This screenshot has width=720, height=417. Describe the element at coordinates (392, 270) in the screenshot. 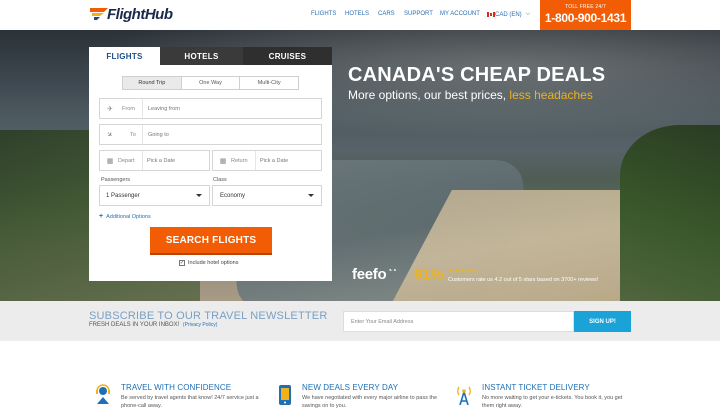

I see `feefo-eyes-icon: ◔◔` at that location.